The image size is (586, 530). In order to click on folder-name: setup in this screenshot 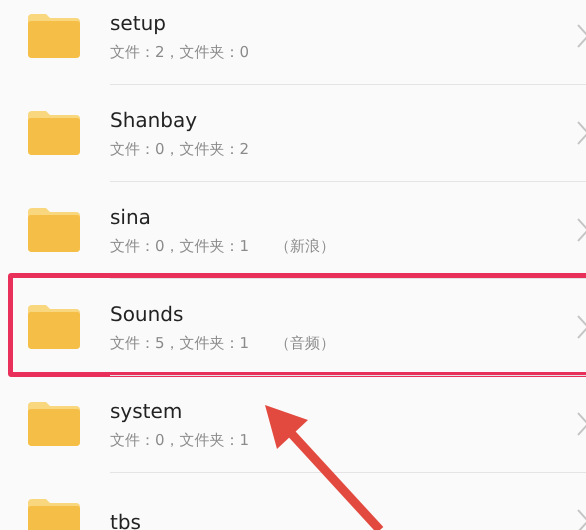, I will do `click(138, 23)`.